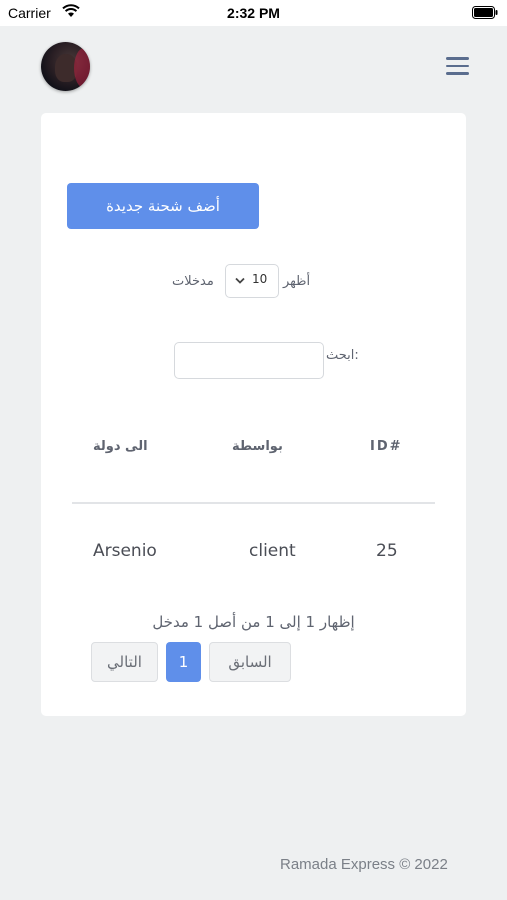 The image size is (507, 900). What do you see at coordinates (240, 280) in the screenshot?
I see `chevron-down-icon` at bounding box center [240, 280].